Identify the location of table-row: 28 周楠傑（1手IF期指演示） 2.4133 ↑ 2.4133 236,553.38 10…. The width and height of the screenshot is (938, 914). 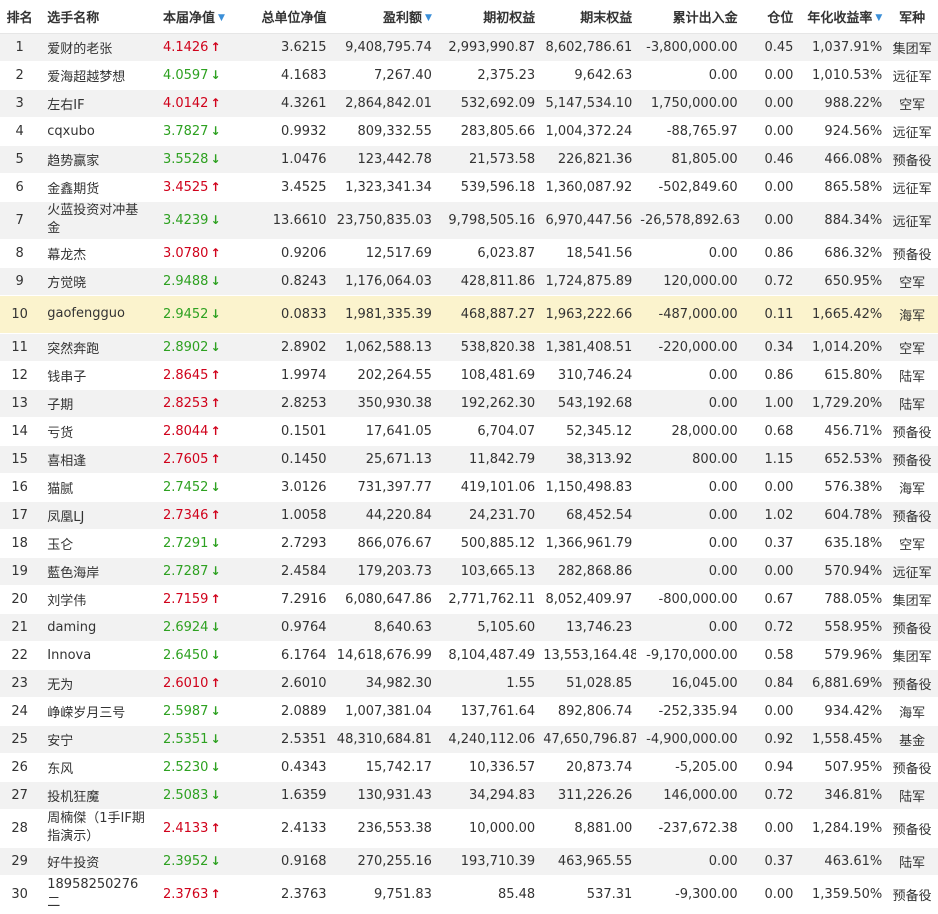
(469, 828).